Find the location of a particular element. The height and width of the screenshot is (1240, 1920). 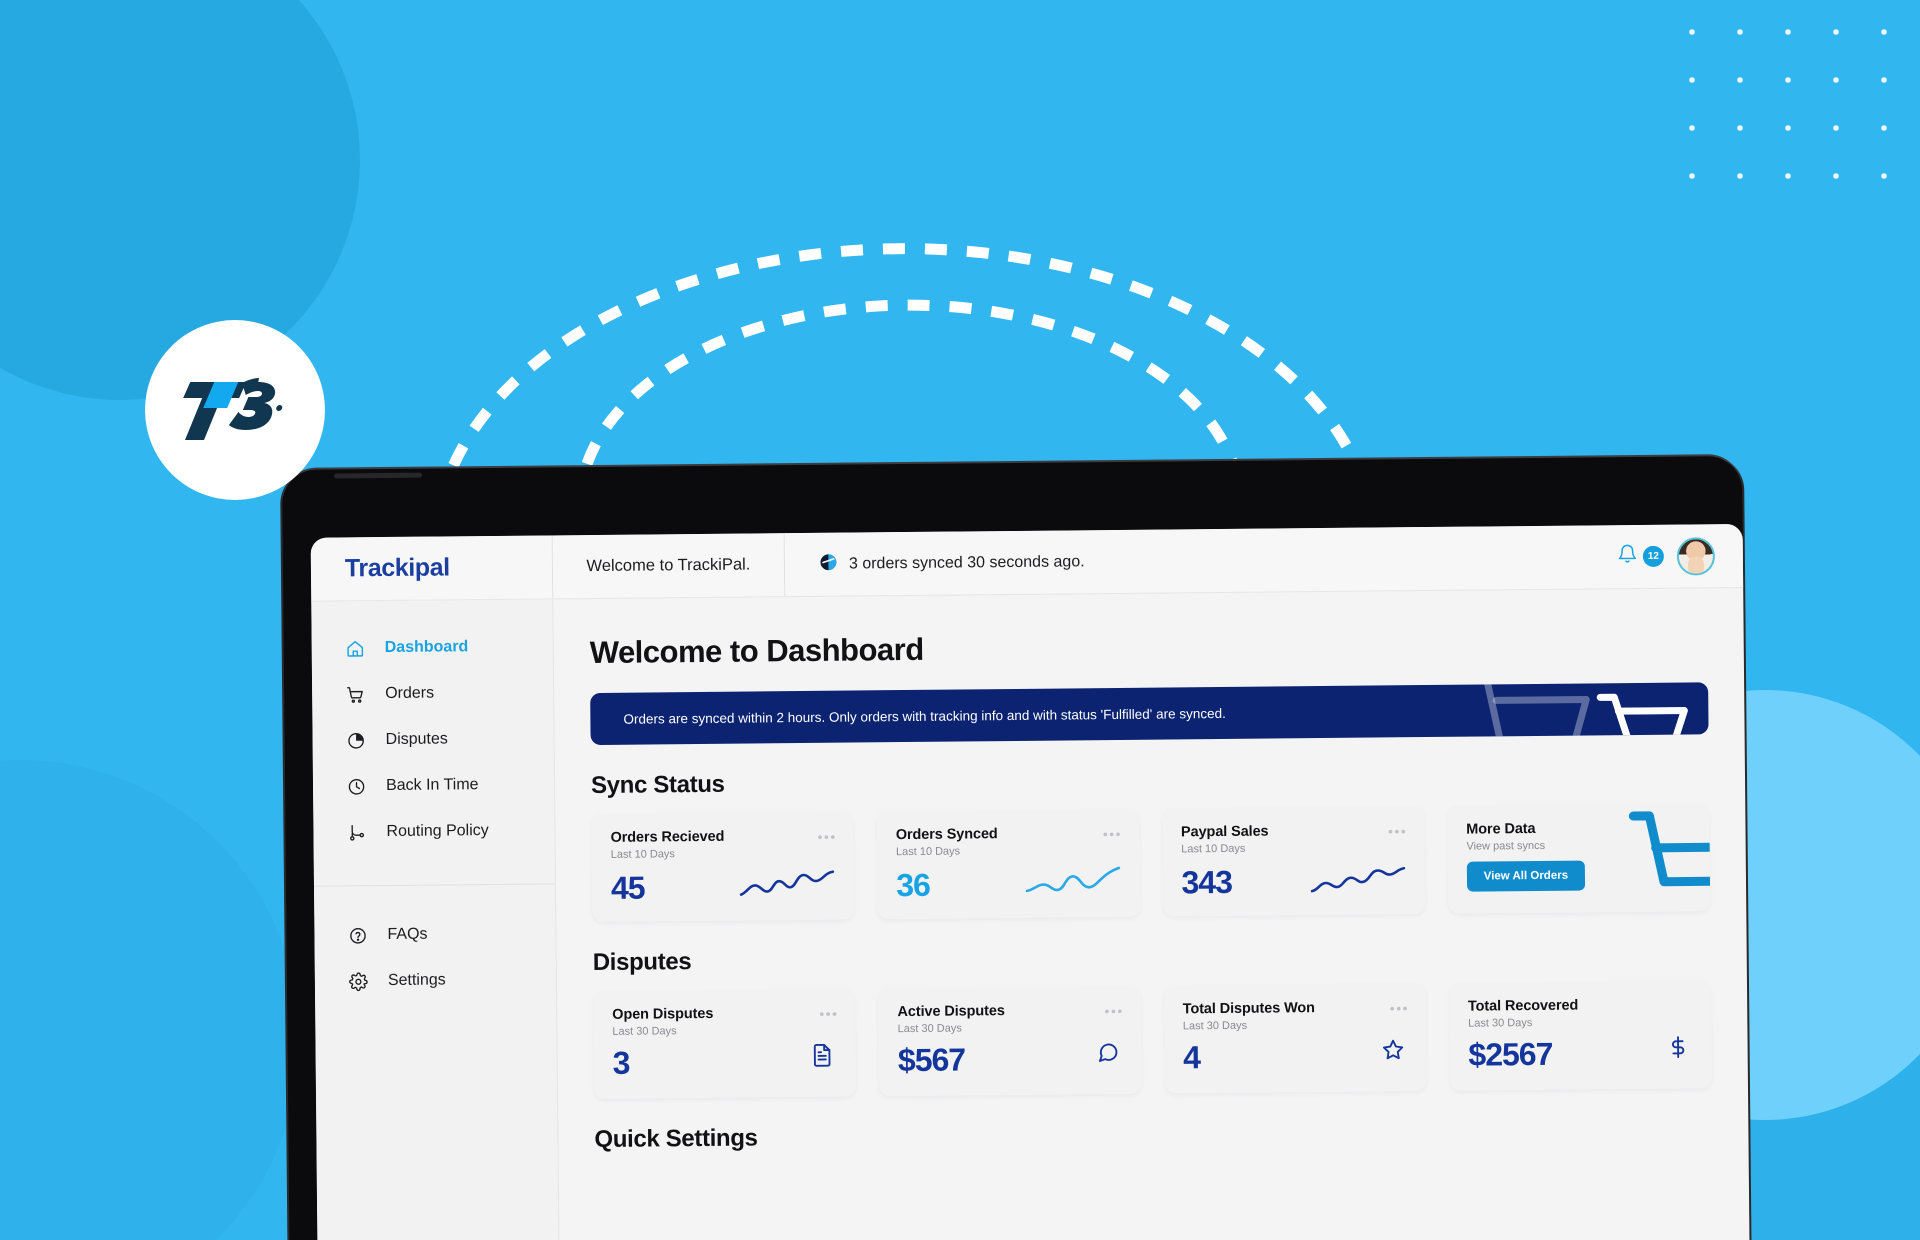

disputes-section-title: Disputes is located at coordinates (642, 962).